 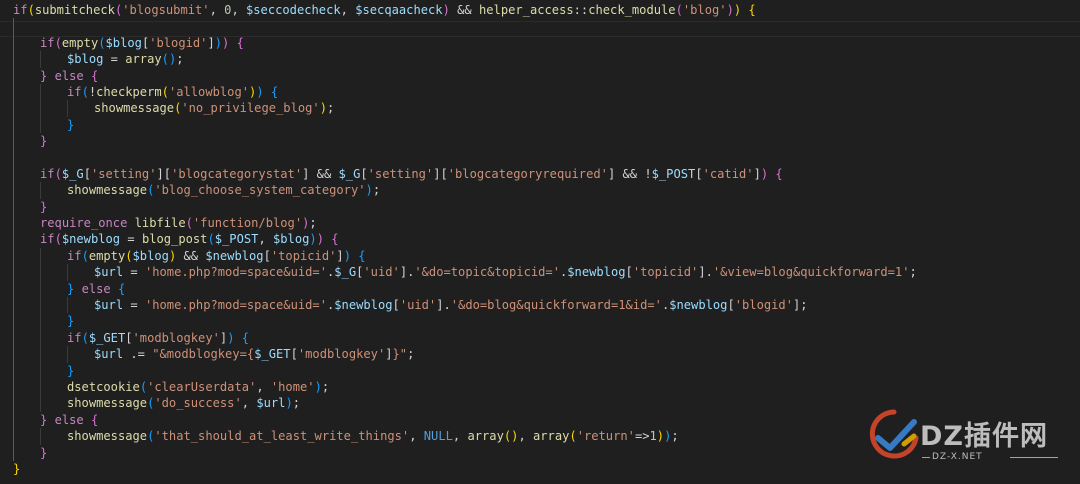 I want to click on code-line: dsetcookie('clearUserdata', 'home');, so click(x=465, y=387).